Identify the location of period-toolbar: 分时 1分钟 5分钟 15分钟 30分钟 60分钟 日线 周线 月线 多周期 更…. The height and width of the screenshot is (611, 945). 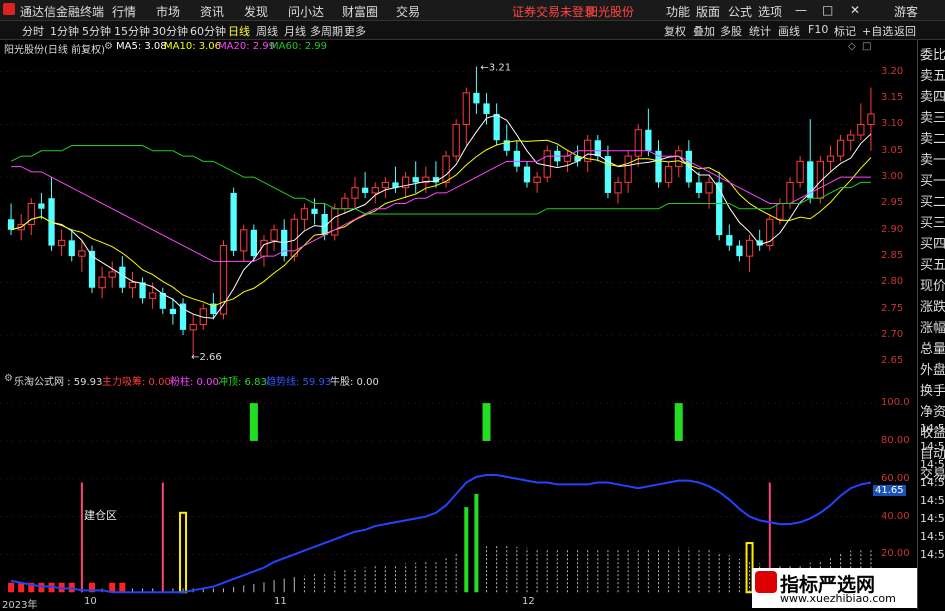
(472, 30).